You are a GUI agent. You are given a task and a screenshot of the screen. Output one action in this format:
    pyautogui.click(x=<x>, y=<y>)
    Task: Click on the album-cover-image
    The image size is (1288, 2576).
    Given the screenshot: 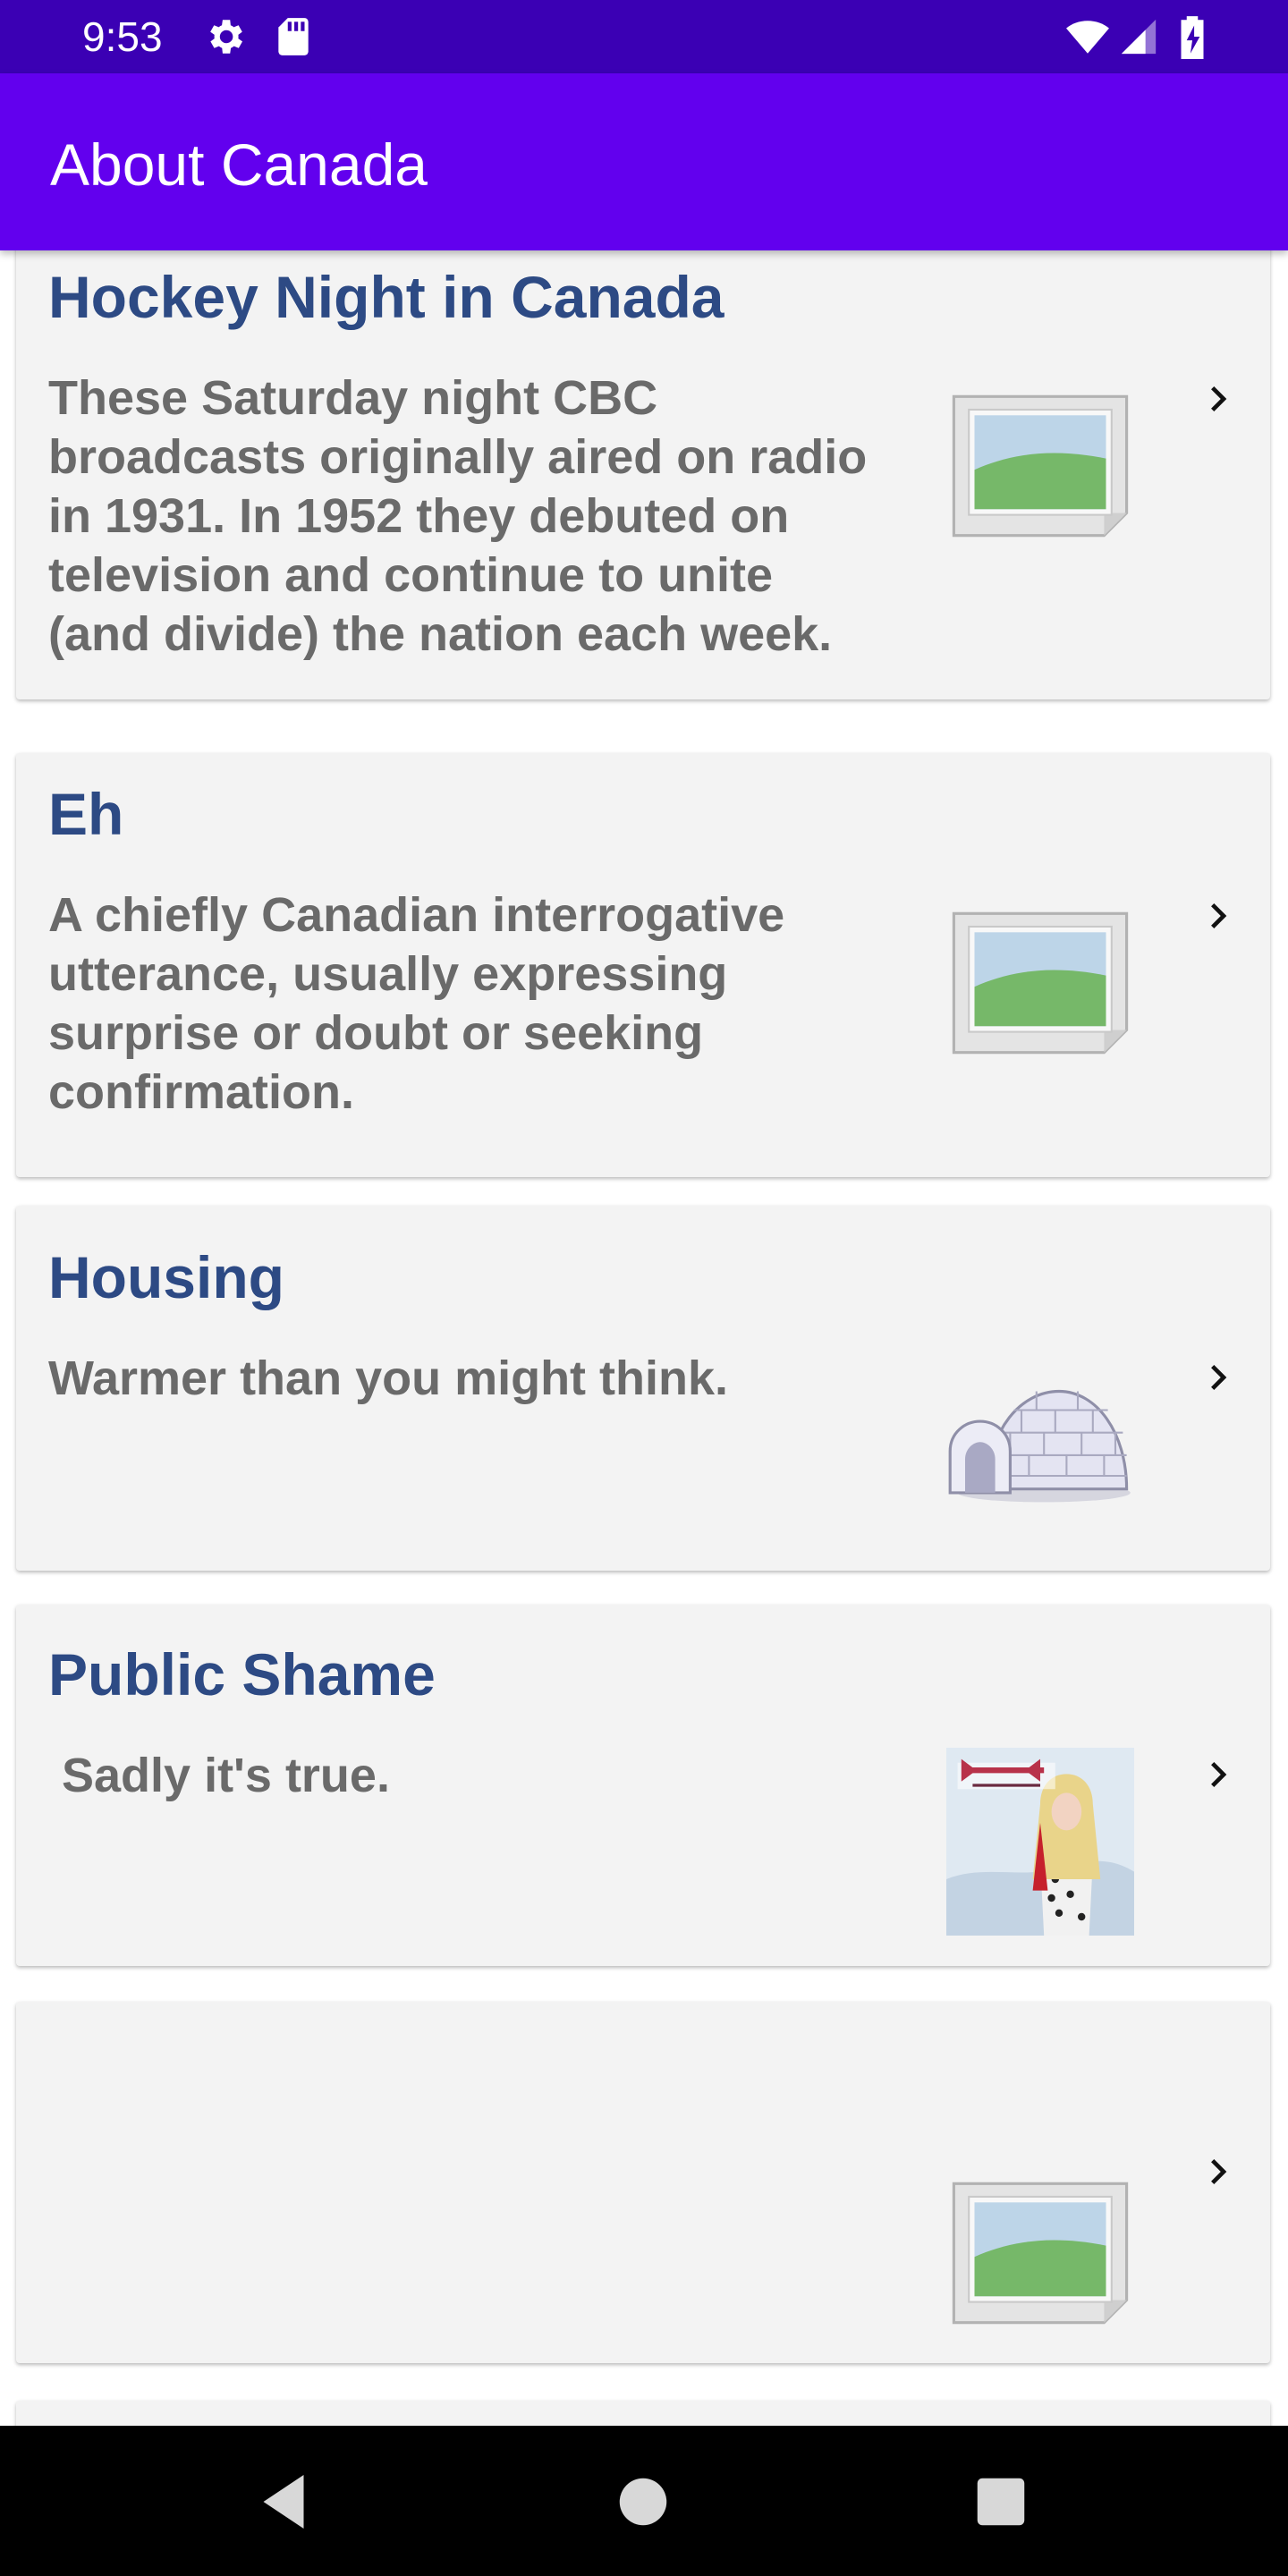 What is the action you would take?
    pyautogui.click(x=1040, y=1842)
    